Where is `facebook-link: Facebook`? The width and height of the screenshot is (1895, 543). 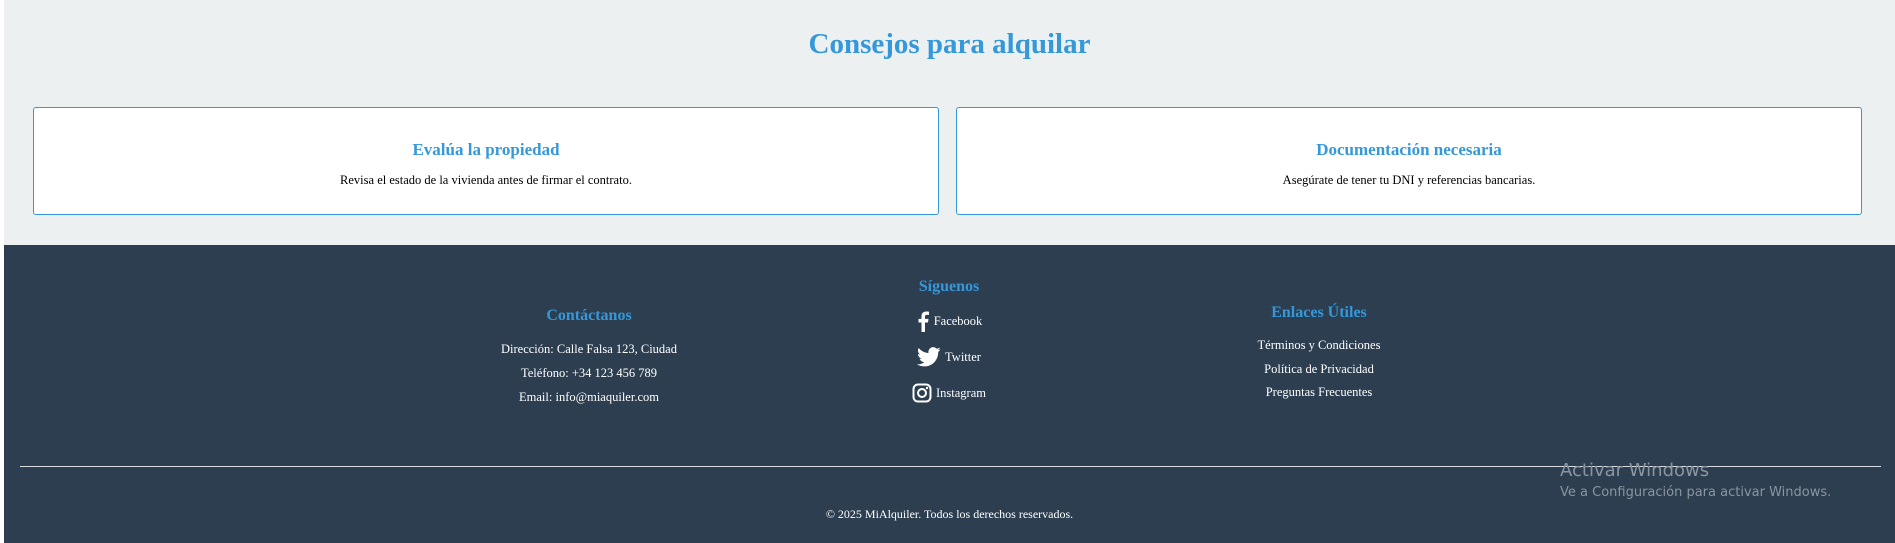
facebook-link: Facebook is located at coordinates (949, 321).